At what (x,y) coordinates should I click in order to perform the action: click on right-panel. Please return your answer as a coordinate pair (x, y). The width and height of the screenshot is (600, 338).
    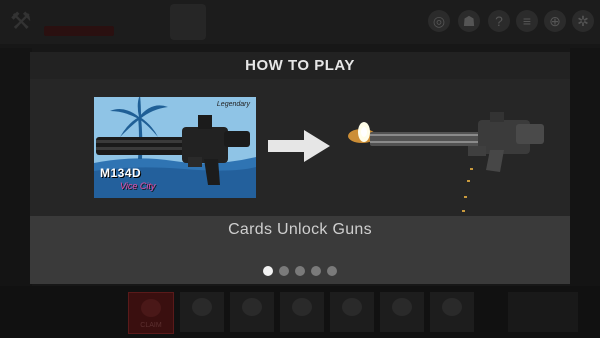
    Looking at the image, I should click on (585, 168).